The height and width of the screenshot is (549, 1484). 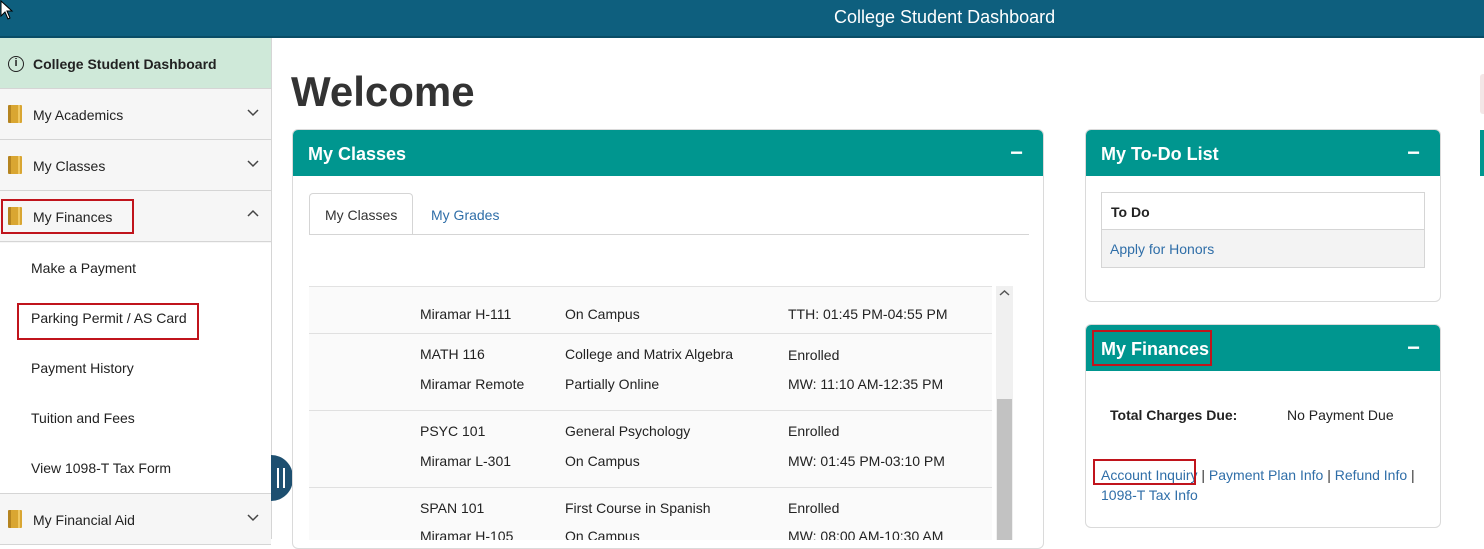 What do you see at coordinates (476, 214) in the screenshot?
I see `tab-my-grades: My Grades` at bounding box center [476, 214].